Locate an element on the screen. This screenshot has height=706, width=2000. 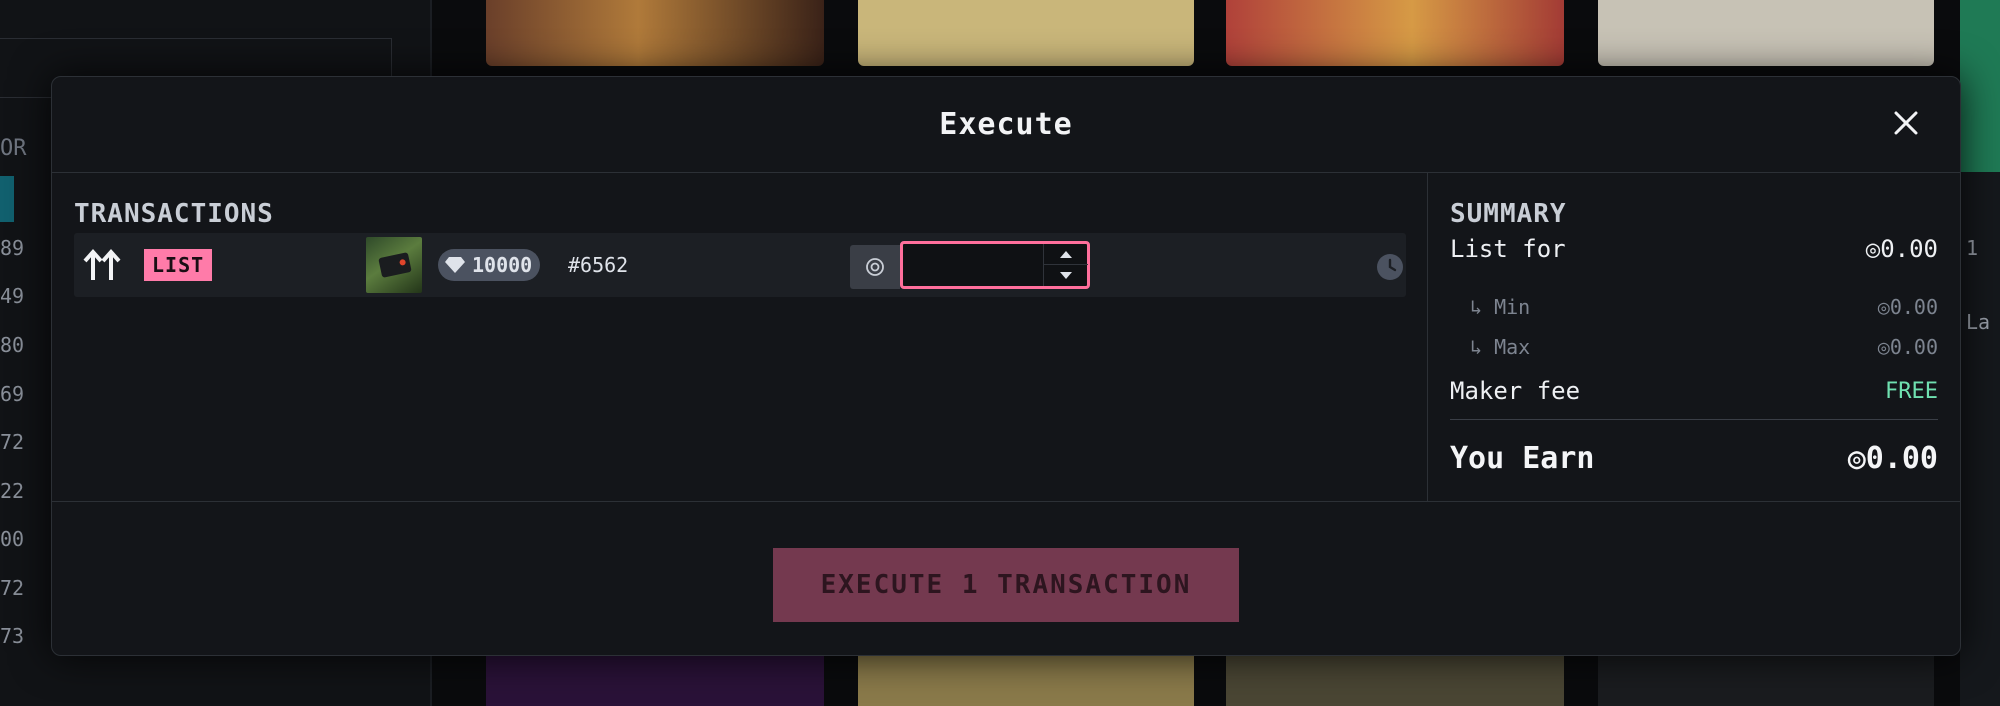
caret-up-icon is located at coordinates (1066, 254).